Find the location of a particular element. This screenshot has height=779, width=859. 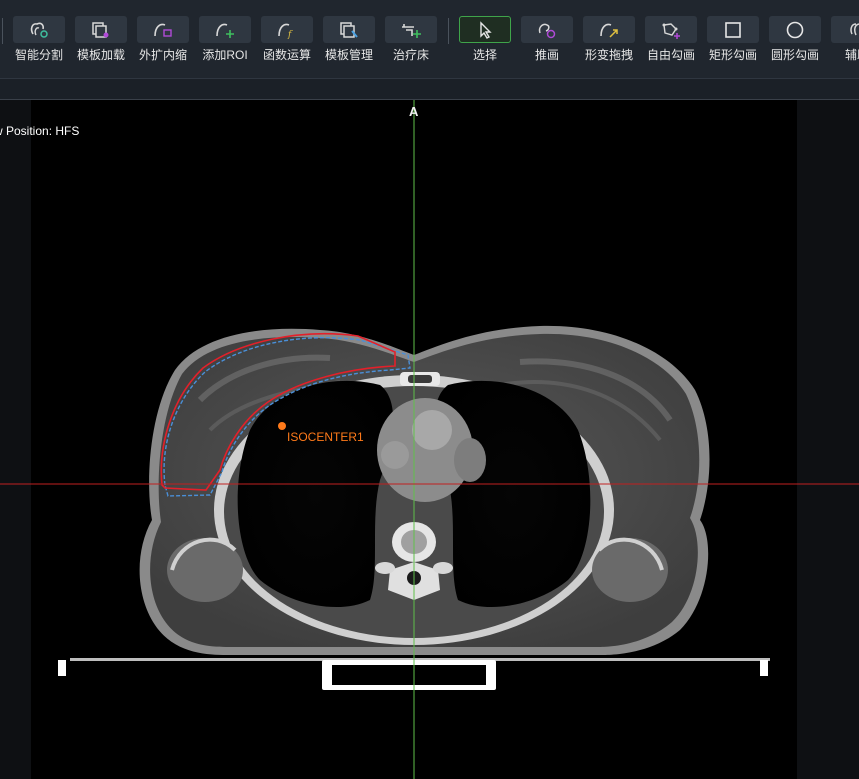

select-button: 选择 is located at coordinates (485, 45).